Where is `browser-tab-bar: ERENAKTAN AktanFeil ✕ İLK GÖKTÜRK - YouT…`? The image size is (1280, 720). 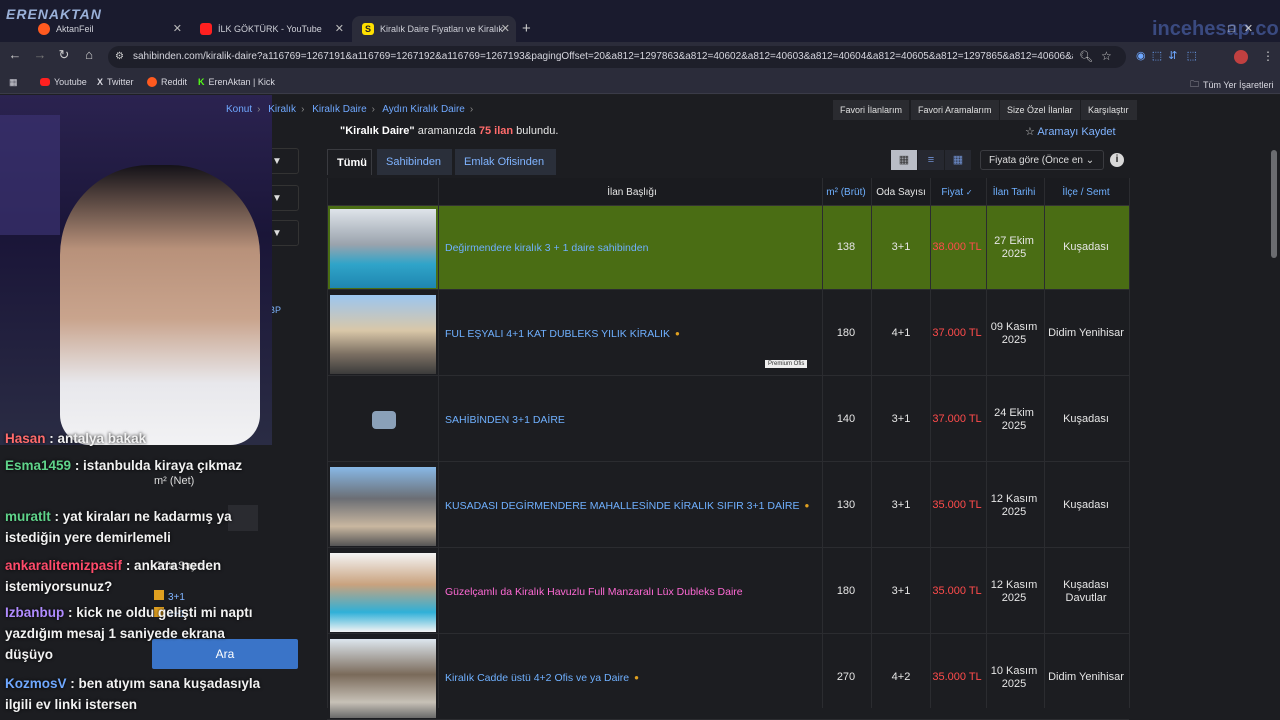
browser-tab-bar: ERENAKTAN AktanFeil ✕ İLK GÖKTÜRK - YouT… is located at coordinates (640, 21).